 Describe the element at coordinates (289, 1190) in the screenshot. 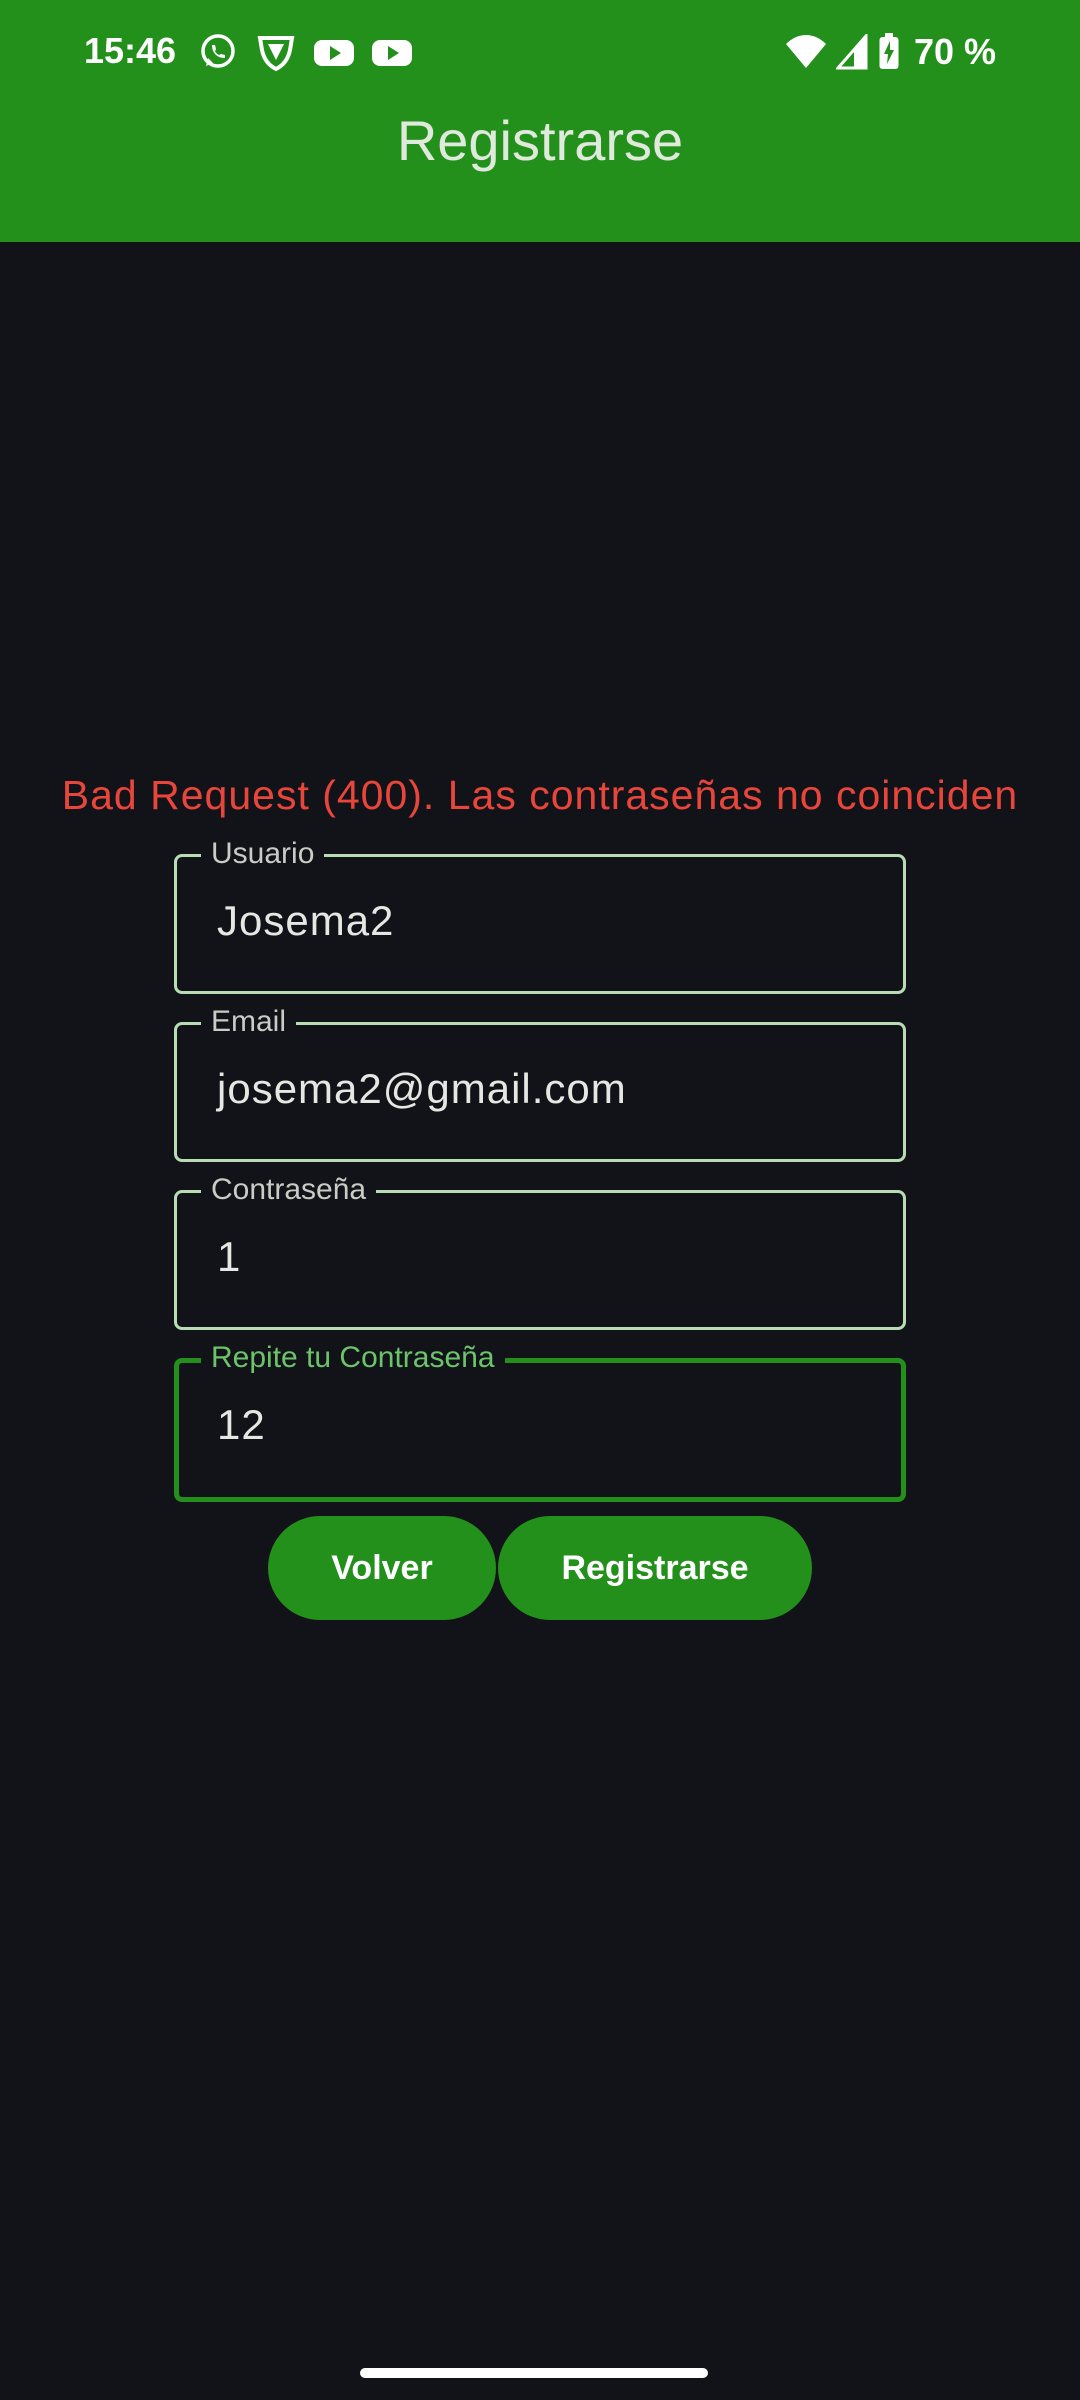

I see `password-label: Contraseña` at that location.